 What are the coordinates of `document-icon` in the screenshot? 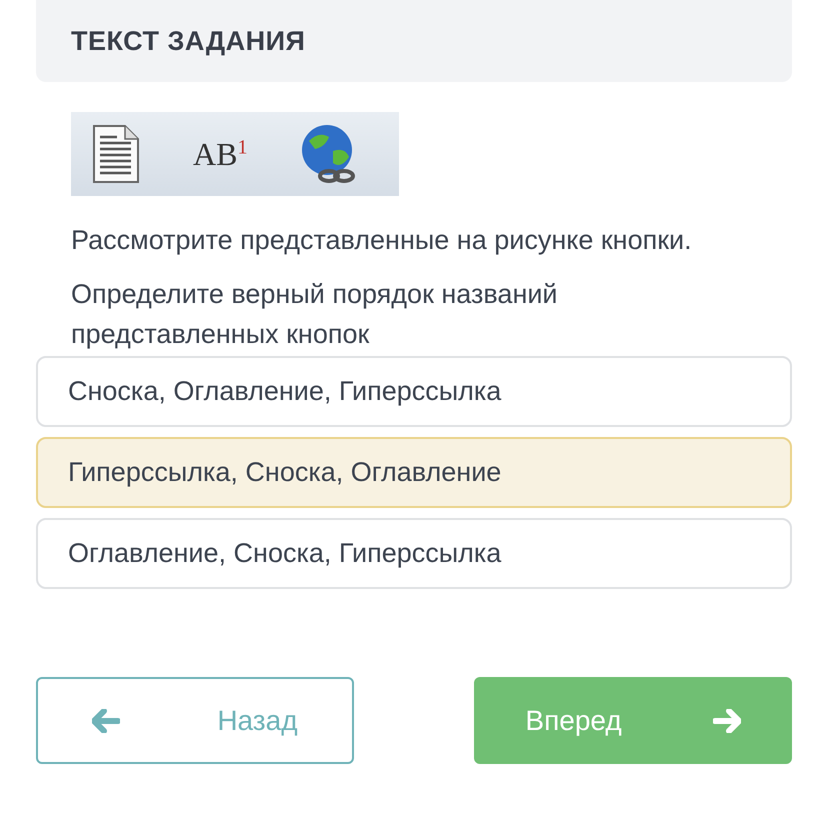 It's located at (116, 154).